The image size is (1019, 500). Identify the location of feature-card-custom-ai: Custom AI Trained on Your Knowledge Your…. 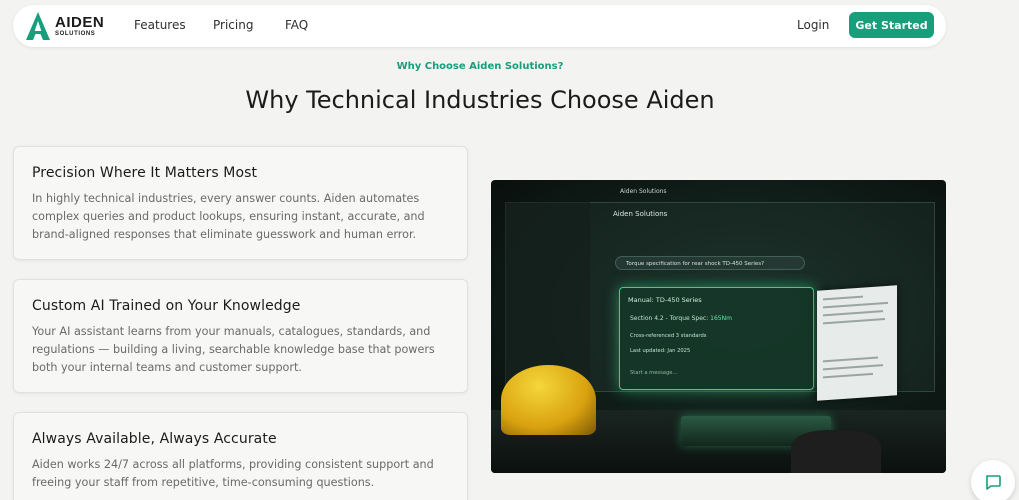
(240, 336).